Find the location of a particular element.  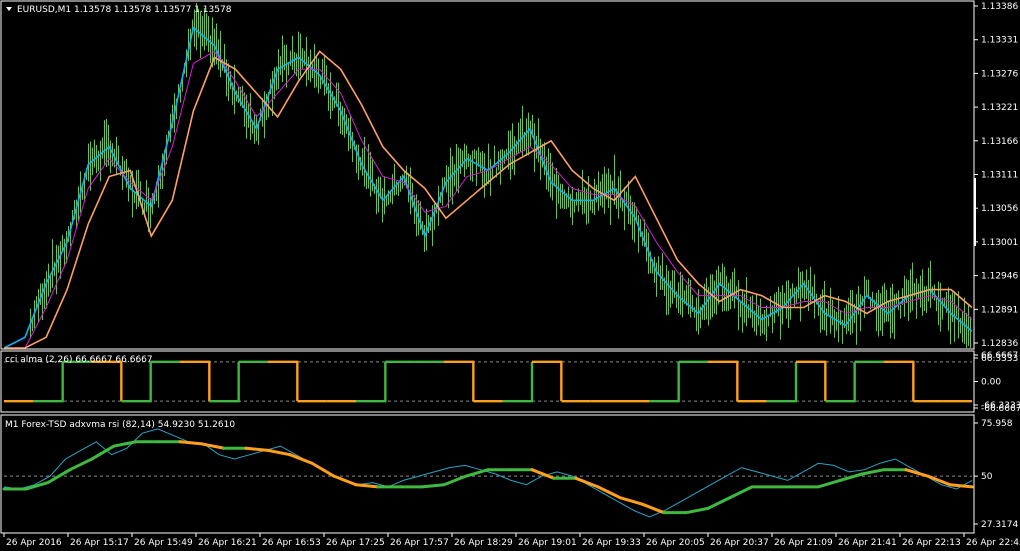

x-tick-label: 26 Apr 15:49 is located at coordinates (163, 543).